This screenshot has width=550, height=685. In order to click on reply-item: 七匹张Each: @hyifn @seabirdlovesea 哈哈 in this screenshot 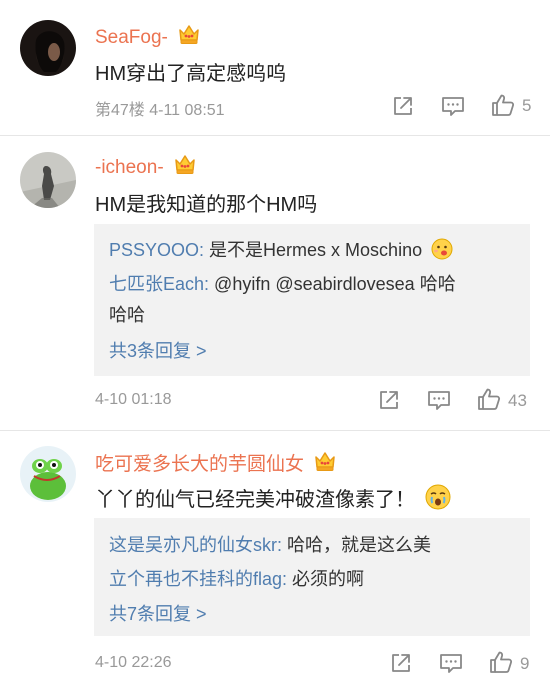, I will do `click(282, 283)`.